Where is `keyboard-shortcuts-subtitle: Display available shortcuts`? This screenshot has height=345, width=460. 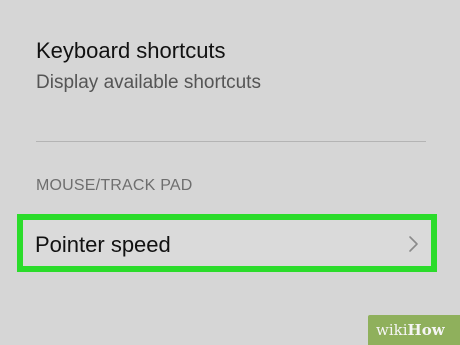
keyboard-shortcuts-subtitle: Display available shortcuts is located at coordinates (148, 82).